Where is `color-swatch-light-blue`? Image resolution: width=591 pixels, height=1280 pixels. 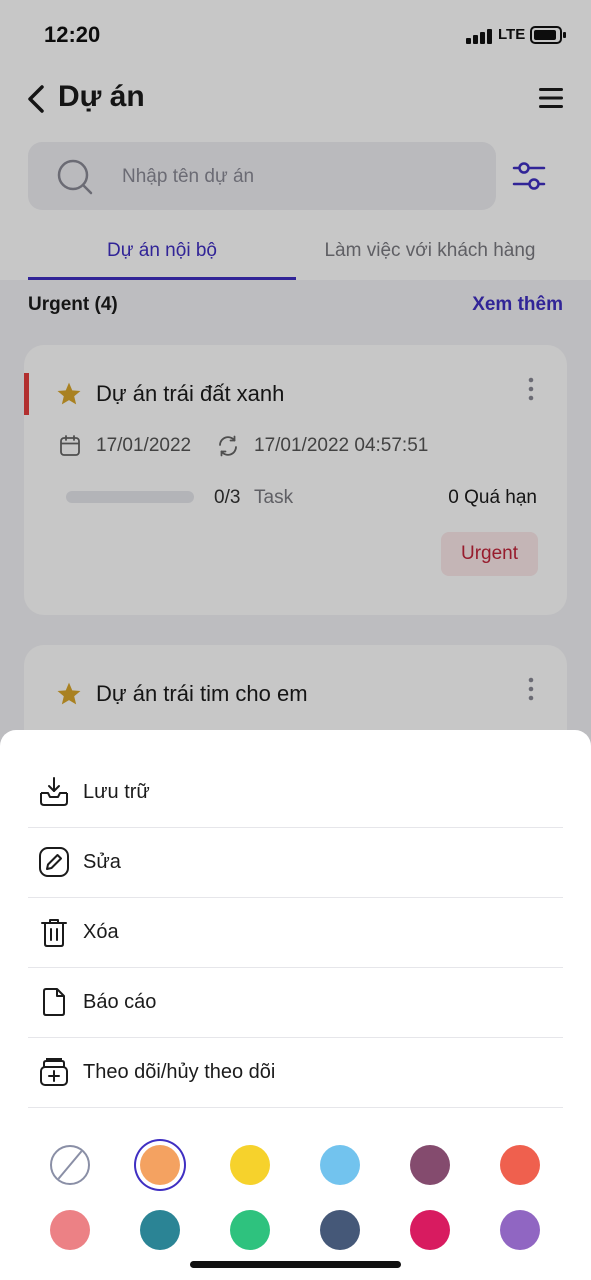
color-swatch-light-blue is located at coordinates (340, 1165).